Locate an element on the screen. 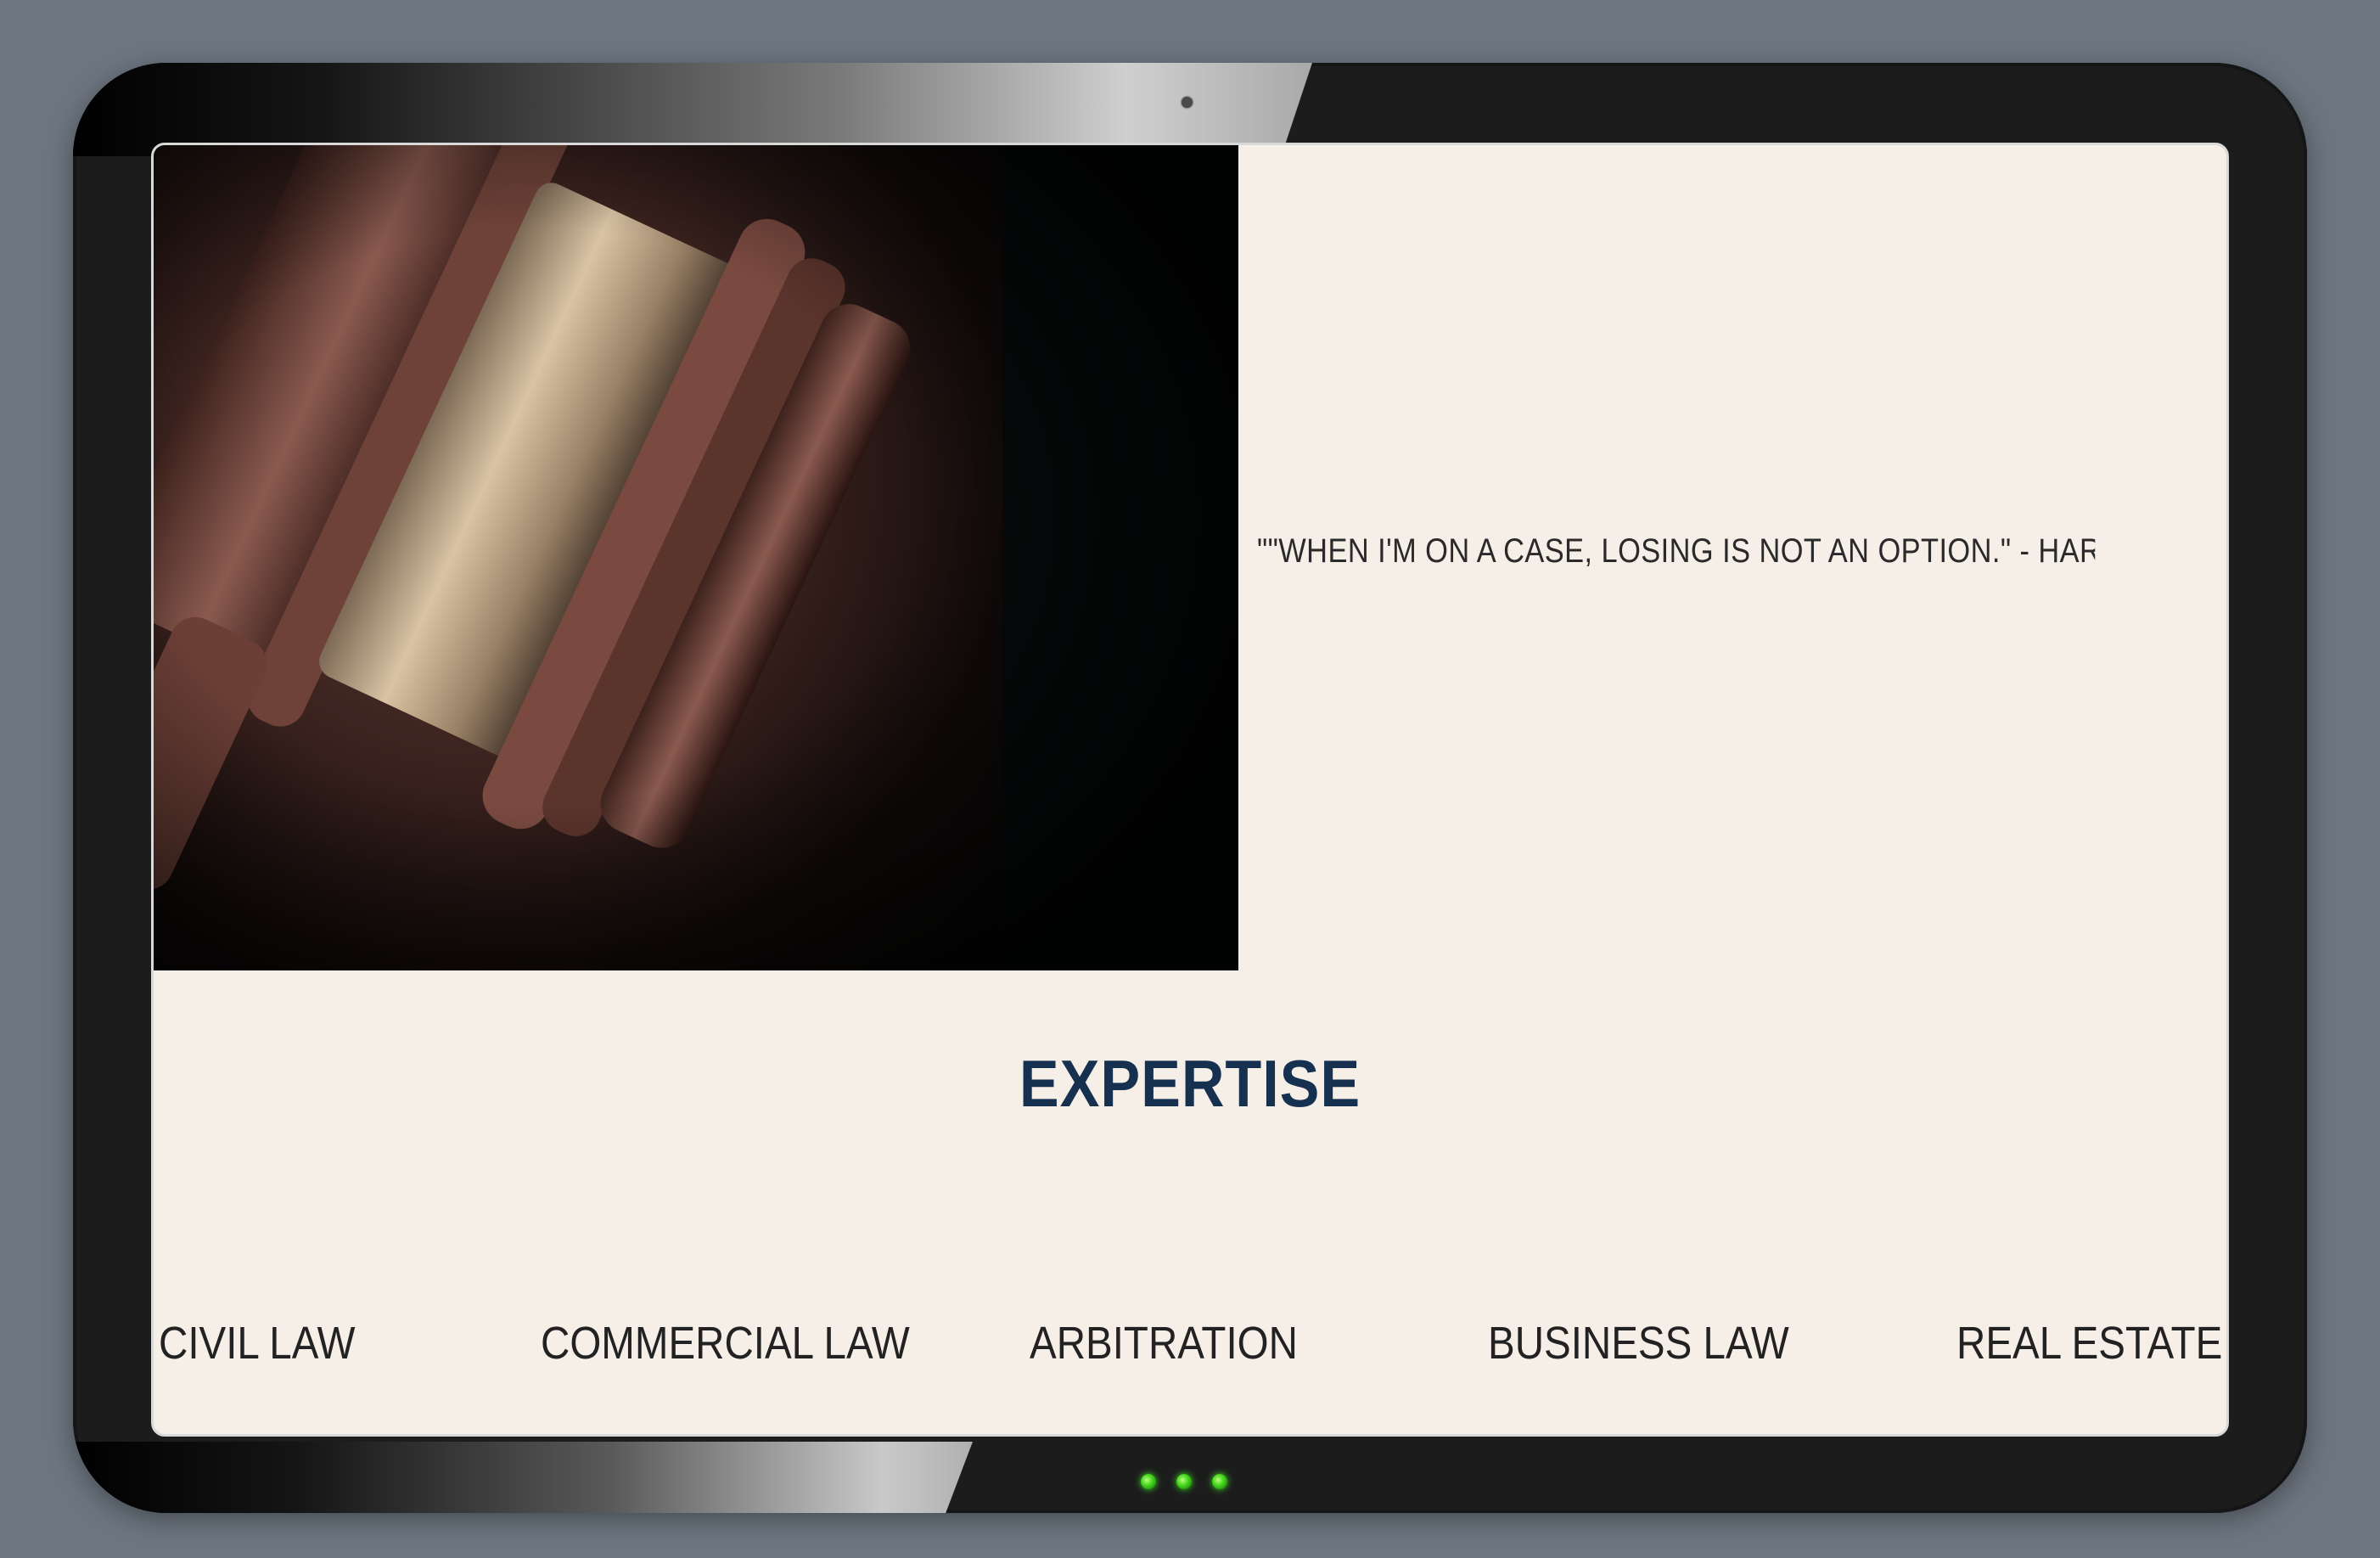  status-leds is located at coordinates (1184, 1481).